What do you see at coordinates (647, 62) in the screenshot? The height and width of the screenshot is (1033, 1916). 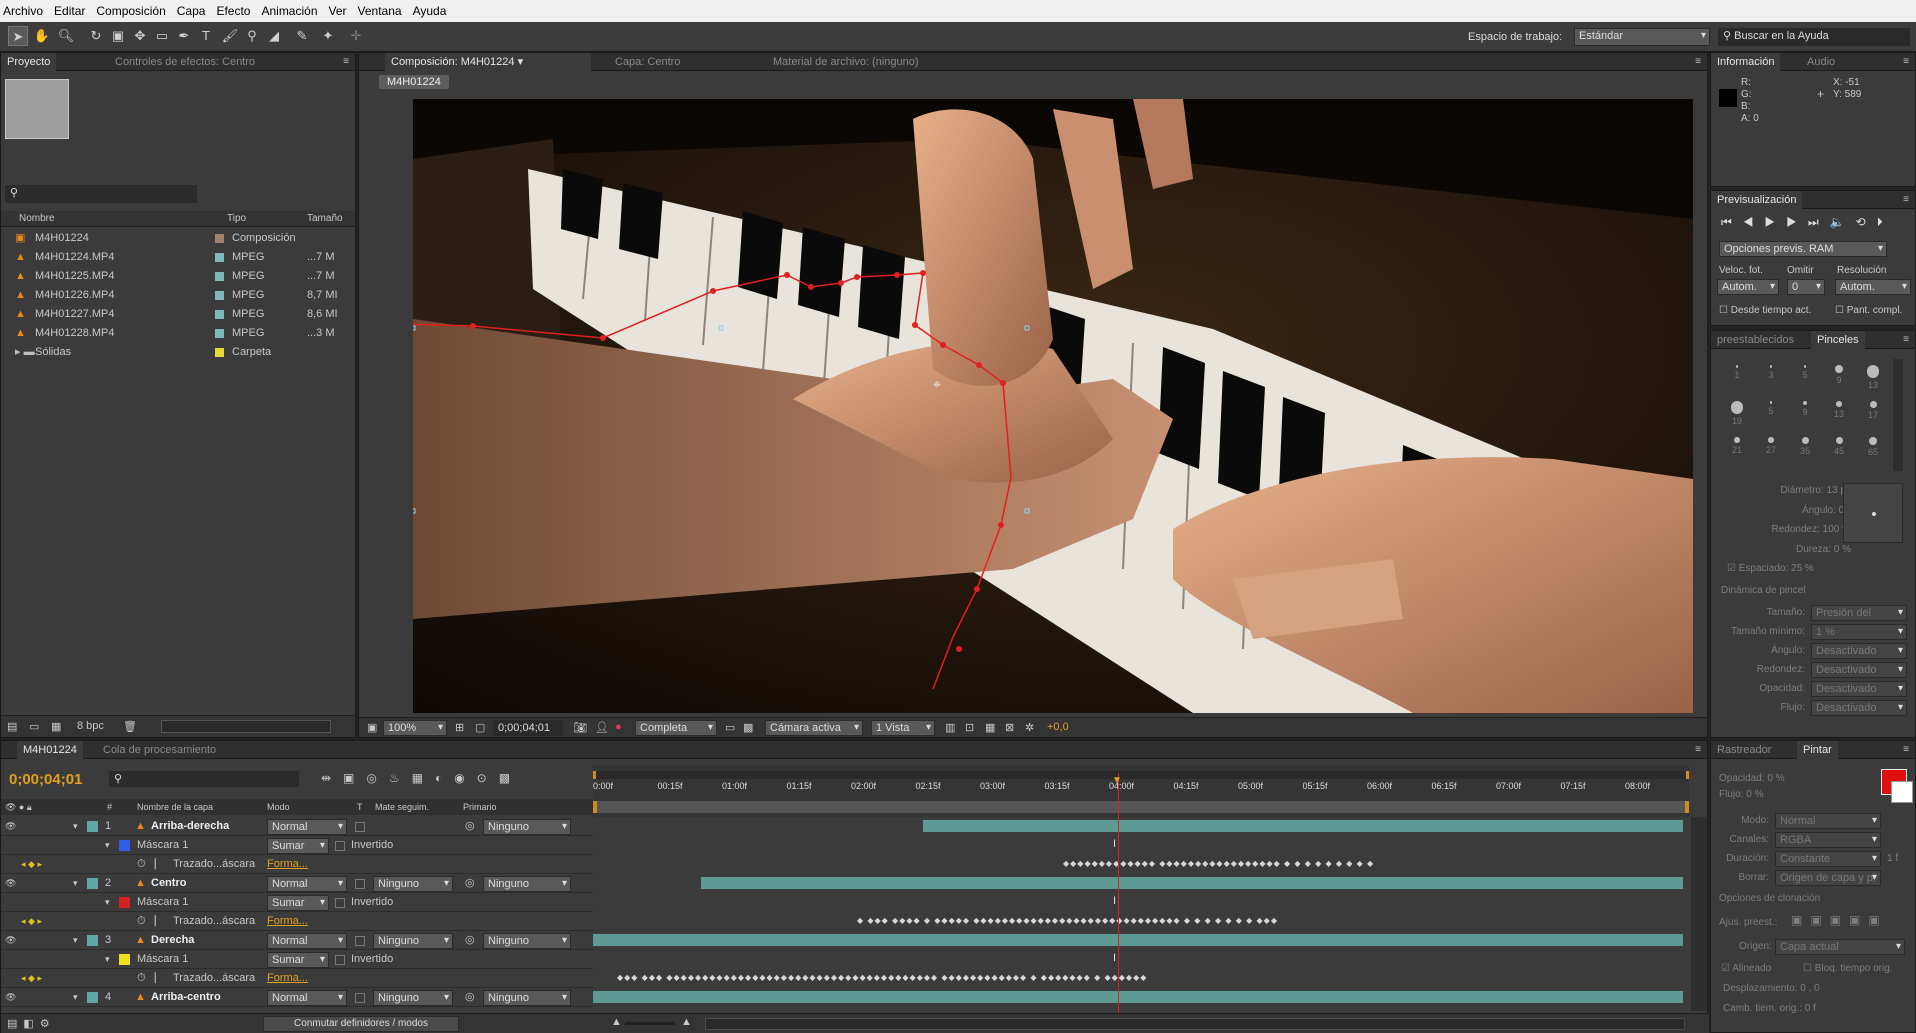 I see `tab-layer: Capa: Centro` at bounding box center [647, 62].